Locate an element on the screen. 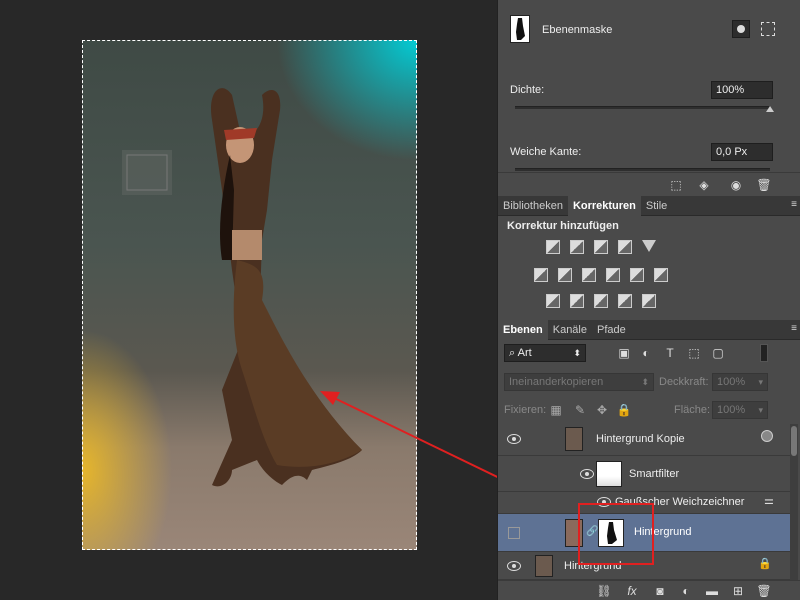  fx-icon: fx is located at coordinates (632, 591).